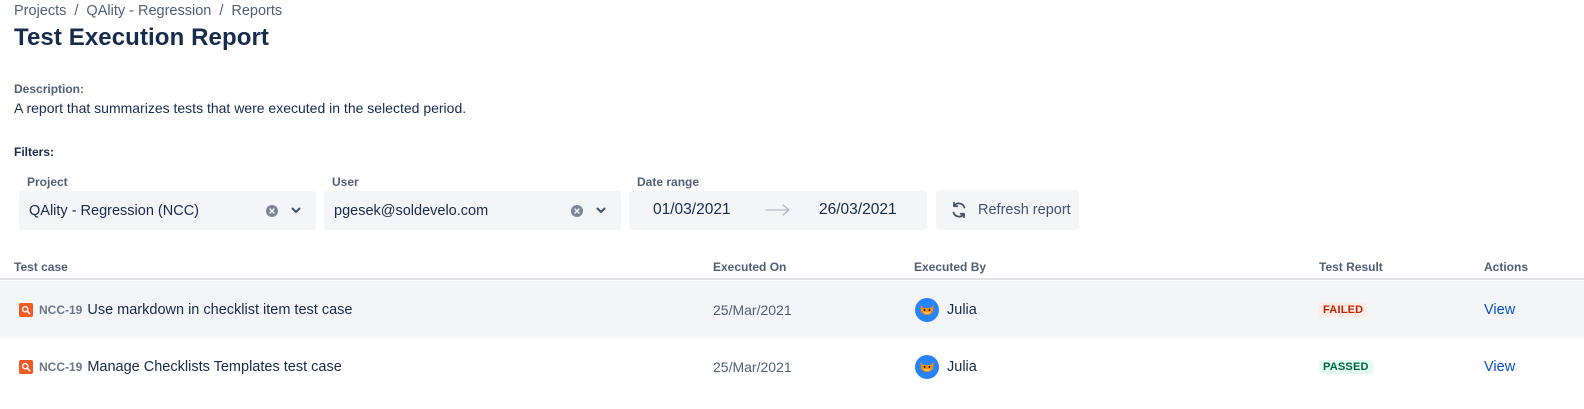  Describe the element at coordinates (214, 367) in the screenshot. I see `issue-summary-link: Manage Checklists Templates test case` at that location.